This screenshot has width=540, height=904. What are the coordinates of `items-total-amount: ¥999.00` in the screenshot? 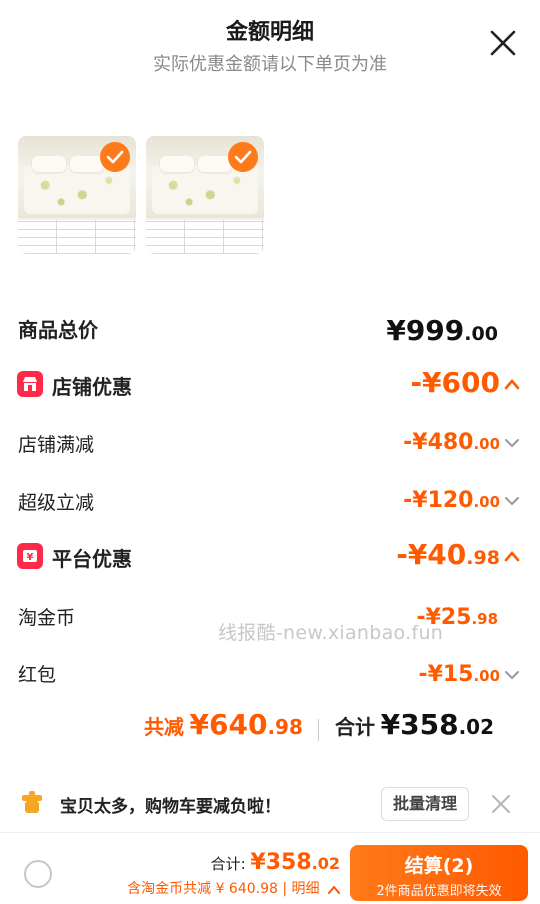 It's located at (442, 330).